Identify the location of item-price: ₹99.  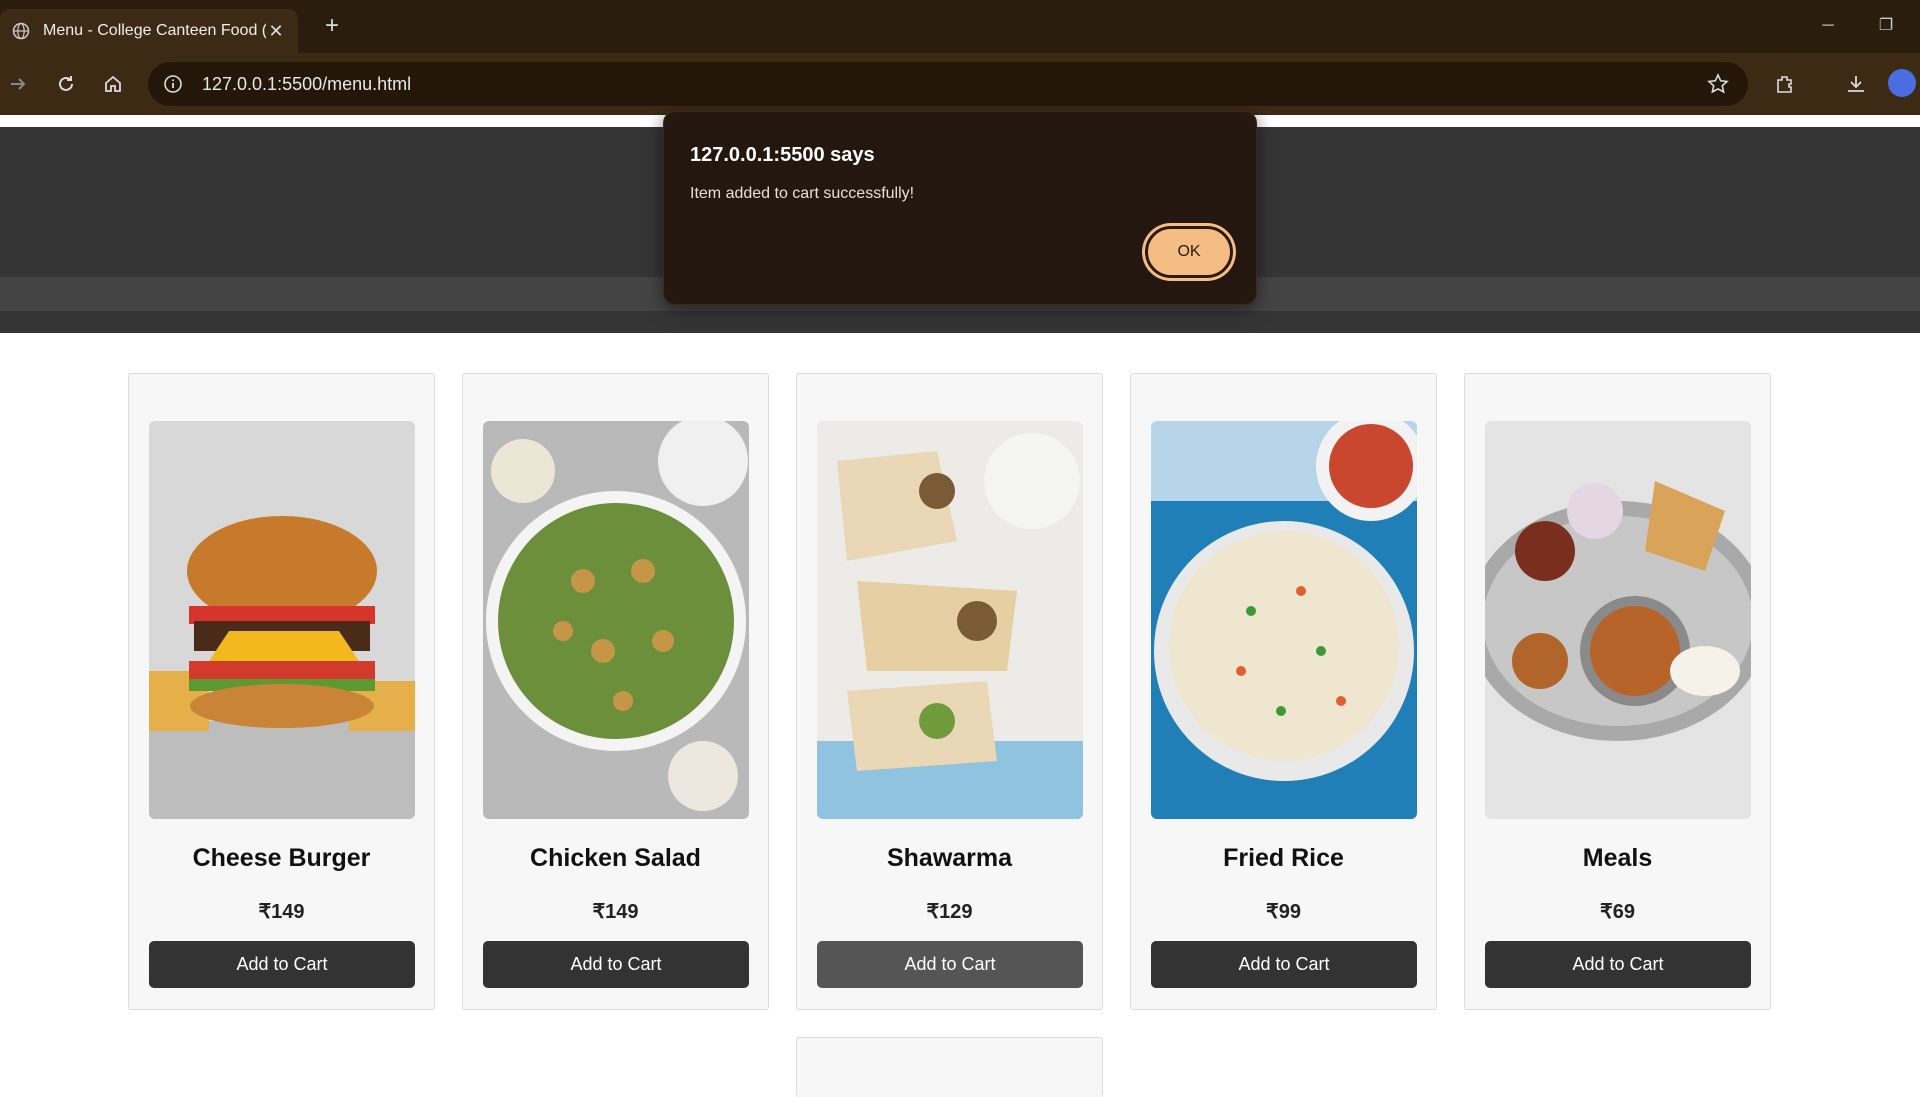
(1283, 912).